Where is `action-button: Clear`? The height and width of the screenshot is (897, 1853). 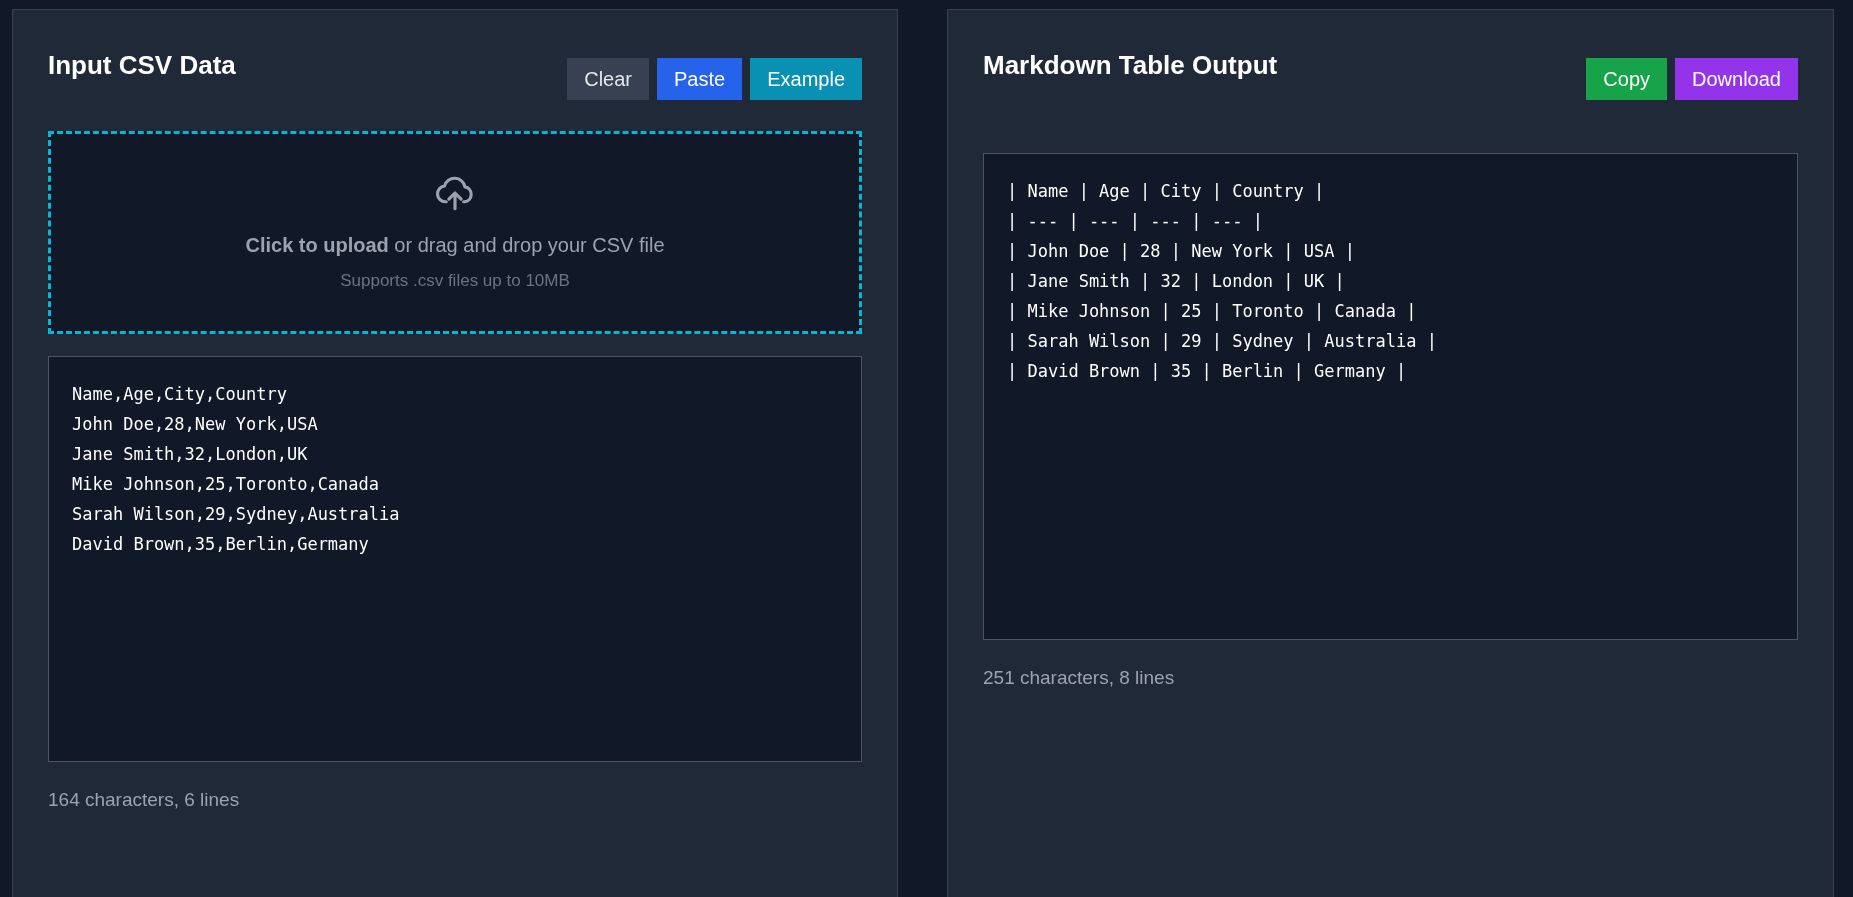 action-button: Clear is located at coordinates (608, 79).